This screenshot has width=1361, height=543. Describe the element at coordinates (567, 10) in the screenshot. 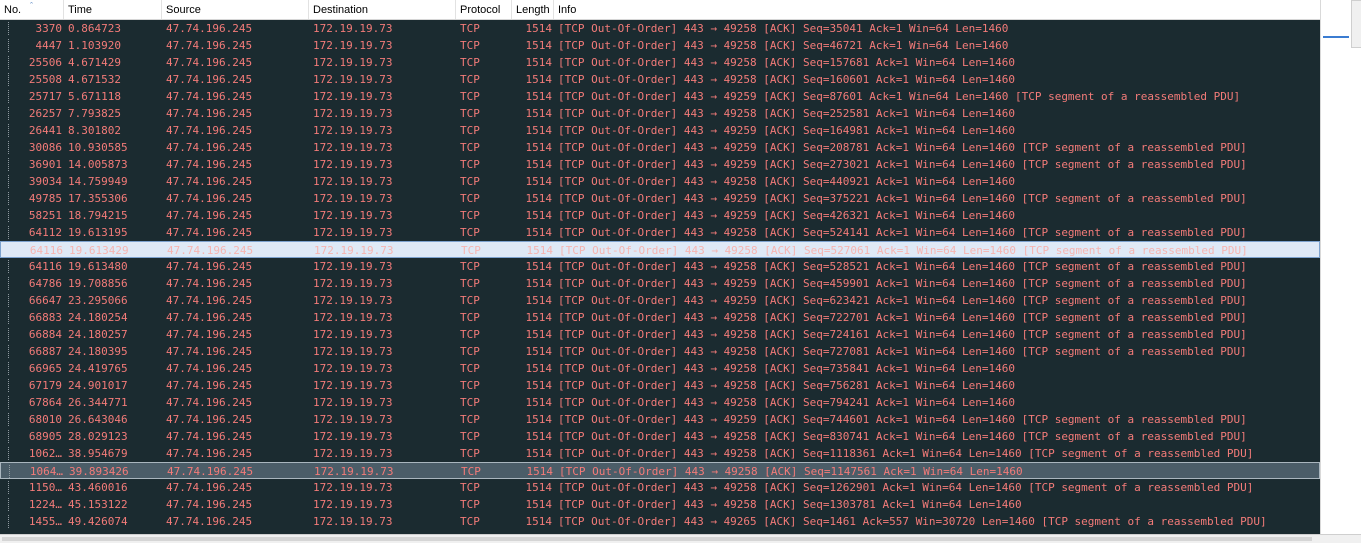

I see `column-header-info-label: Info` at that location.